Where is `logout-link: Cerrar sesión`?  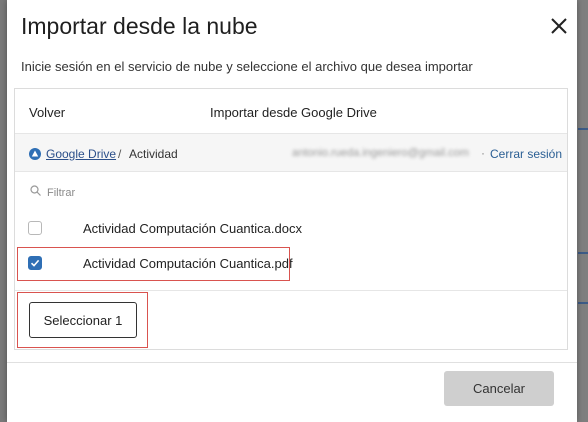 logout-link: Cerrar sesión is located at coordinates (526, 154).